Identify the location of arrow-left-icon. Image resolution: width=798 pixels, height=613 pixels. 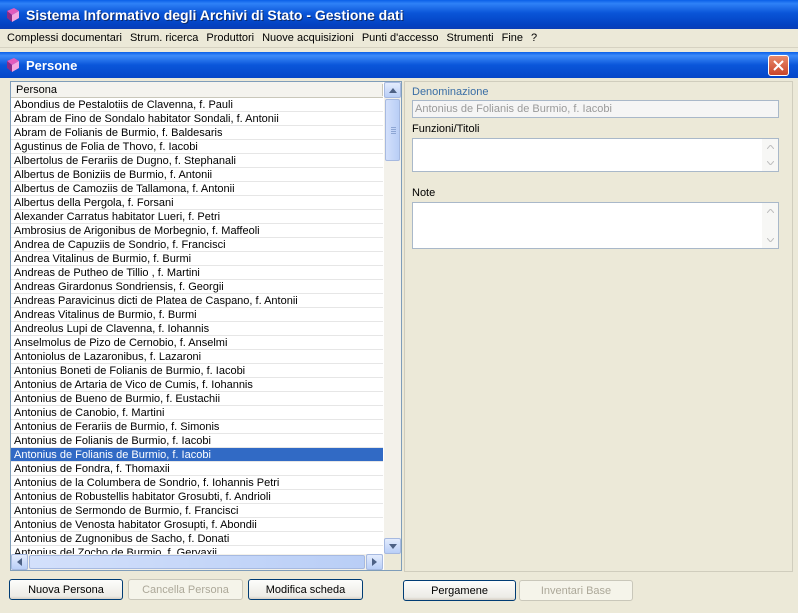
(19, 562).